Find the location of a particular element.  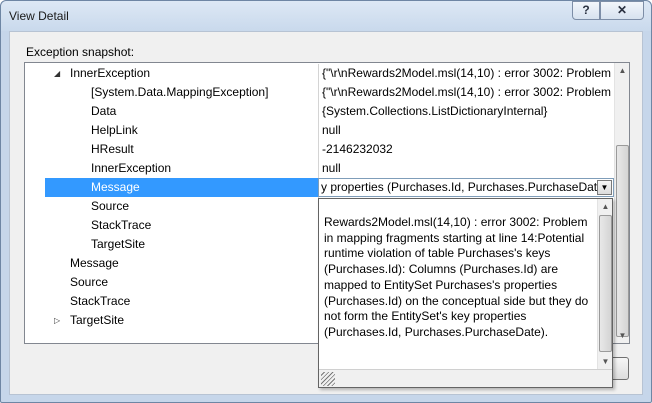

collapse-expander-icon: ◢ is located at coordinates (58, 73).